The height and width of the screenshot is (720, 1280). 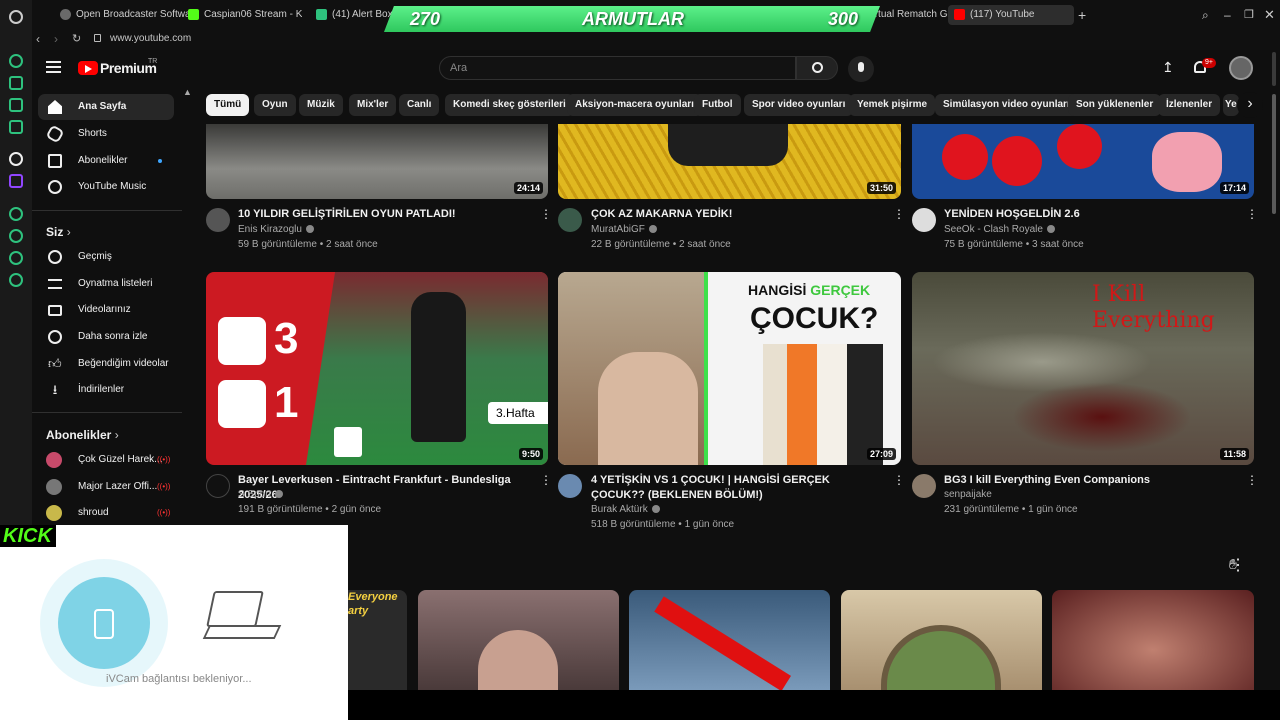 What do you see at coordinates (16, 181) in the screenshot?
I see `twitch-icon` at bounding box center [16, 181].